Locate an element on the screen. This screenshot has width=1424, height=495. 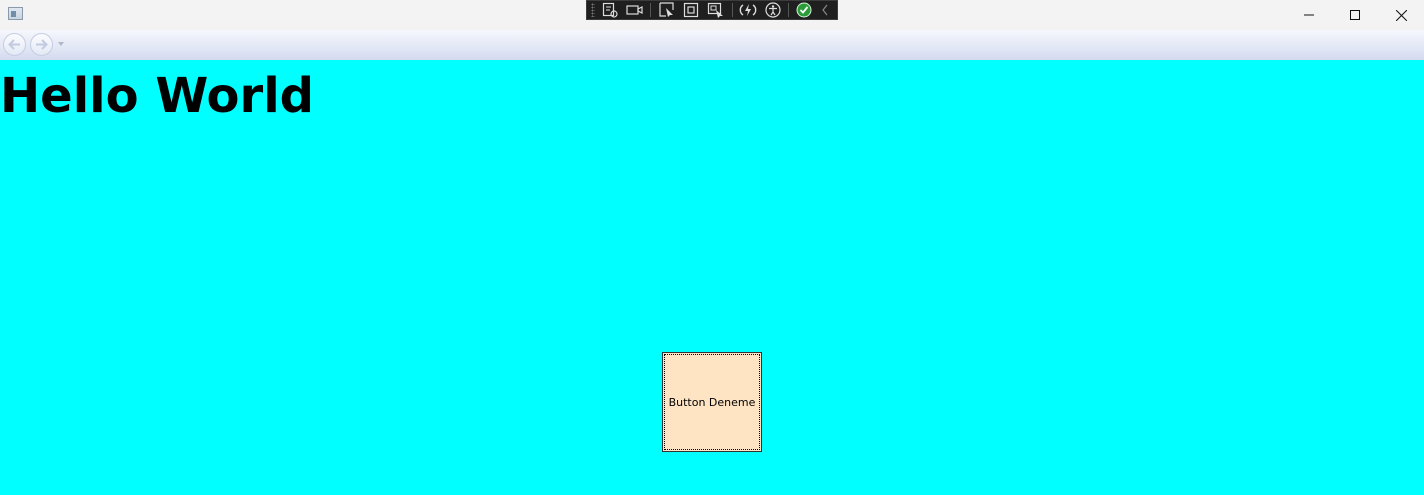
forward-arrow-icon is located at coordinates (42, 44).